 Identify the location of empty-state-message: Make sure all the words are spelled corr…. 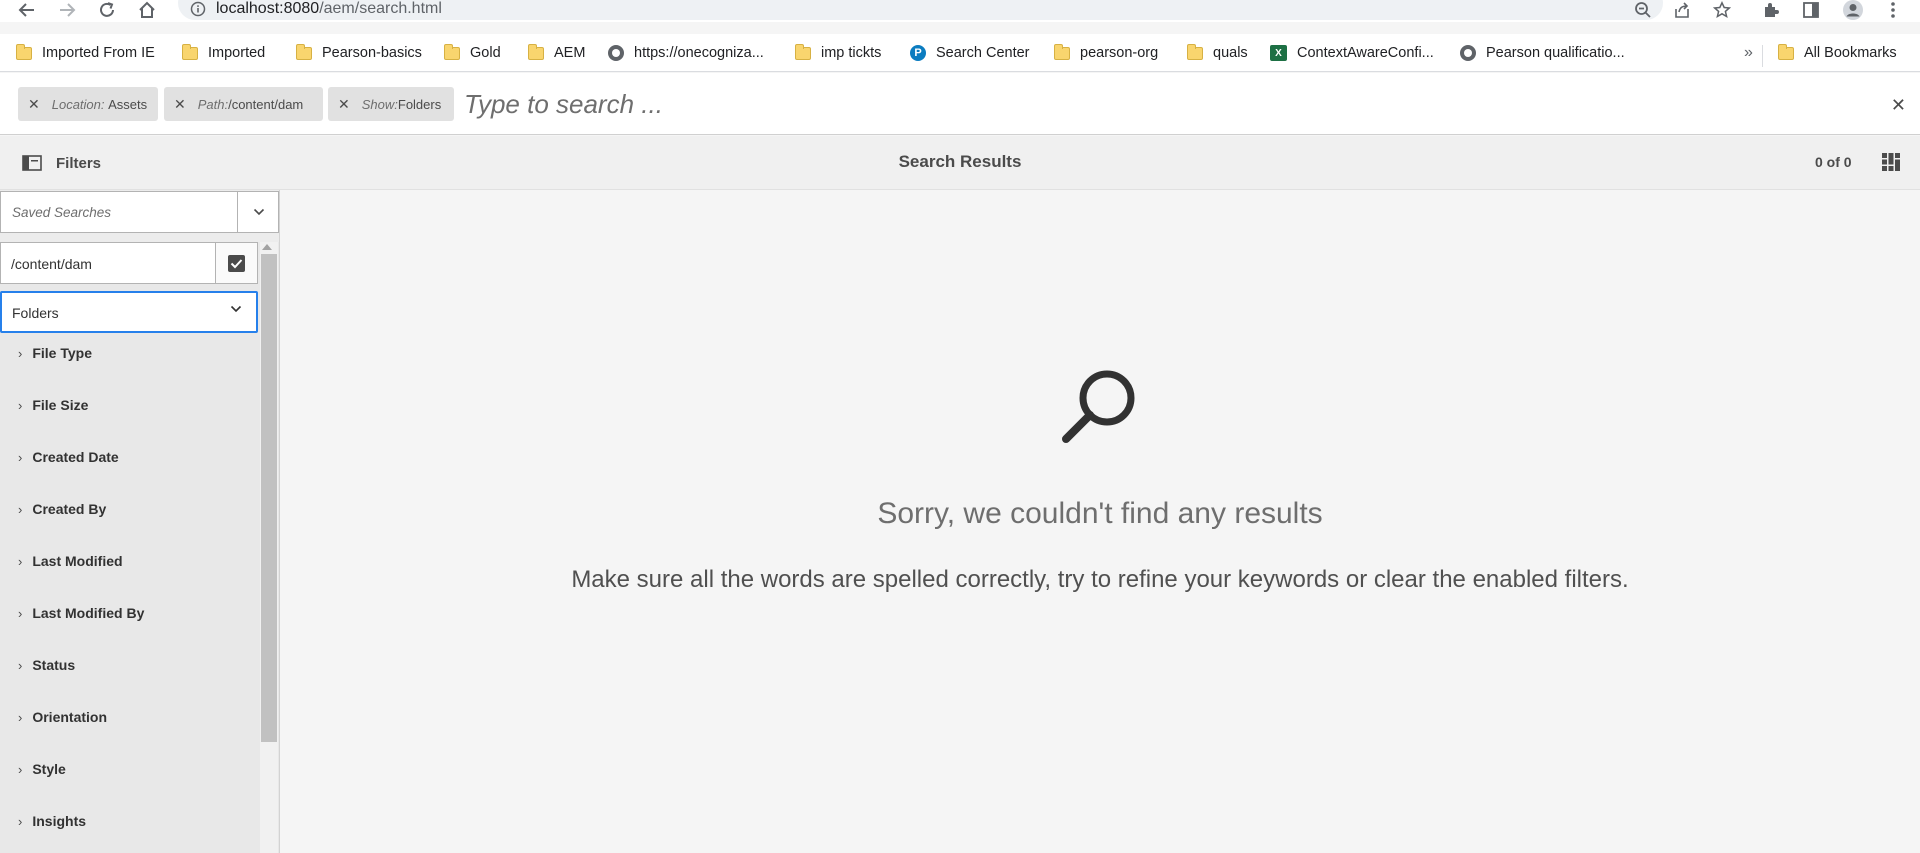
(1100, 579).